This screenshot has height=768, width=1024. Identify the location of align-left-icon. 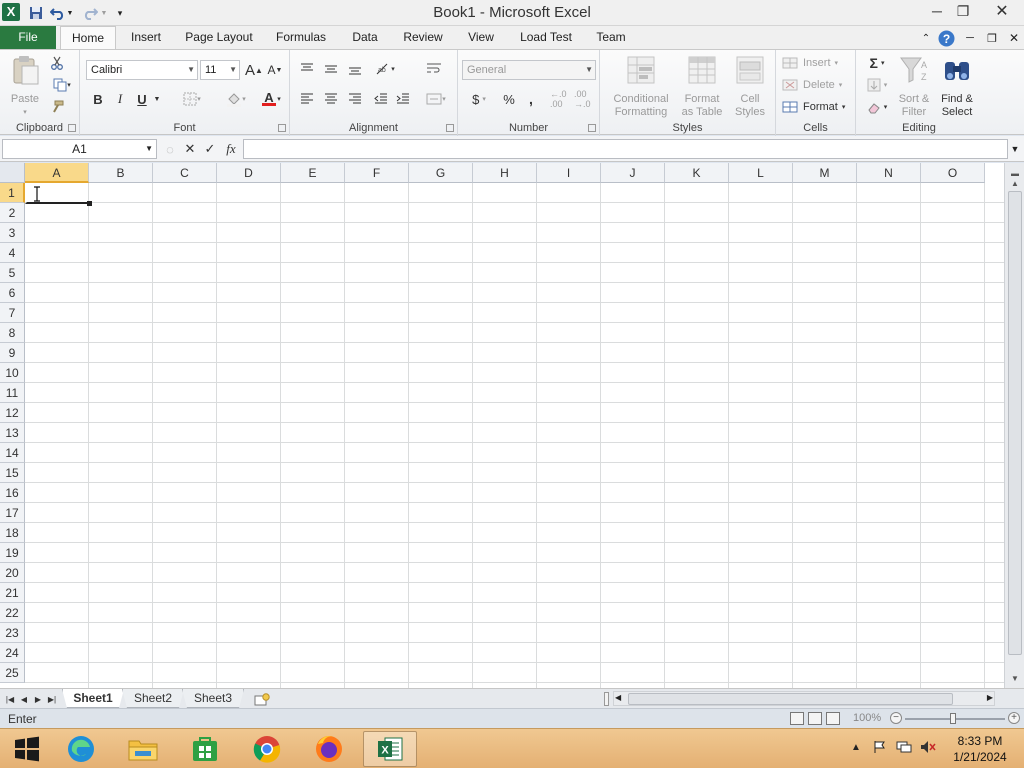
(307, 99).